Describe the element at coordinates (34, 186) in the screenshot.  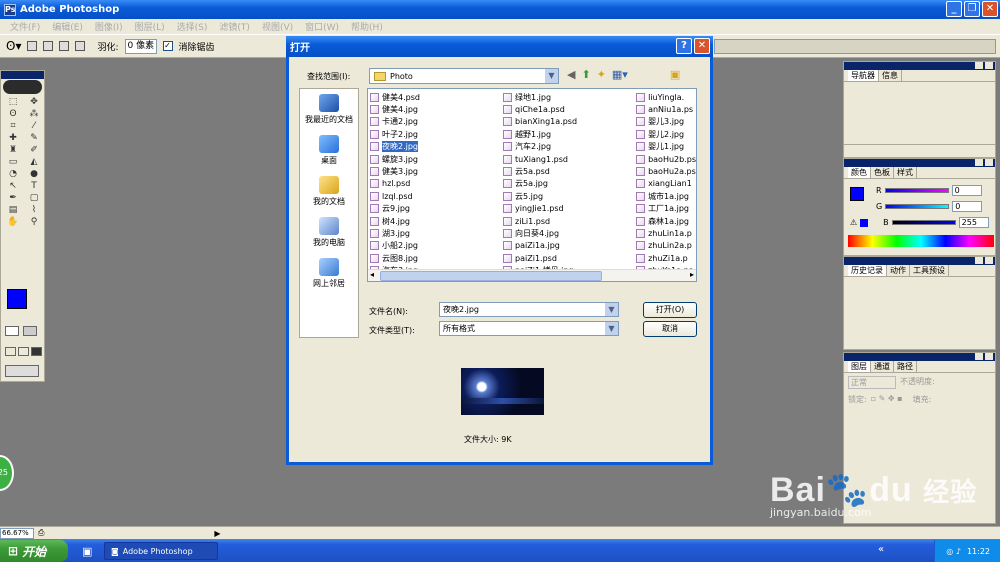
I see `type-tool-icon: T` at that location.